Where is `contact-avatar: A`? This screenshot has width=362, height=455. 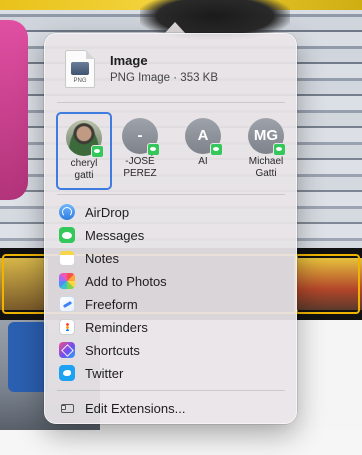 contact-avatar: A is located at coordinates (204, 137).